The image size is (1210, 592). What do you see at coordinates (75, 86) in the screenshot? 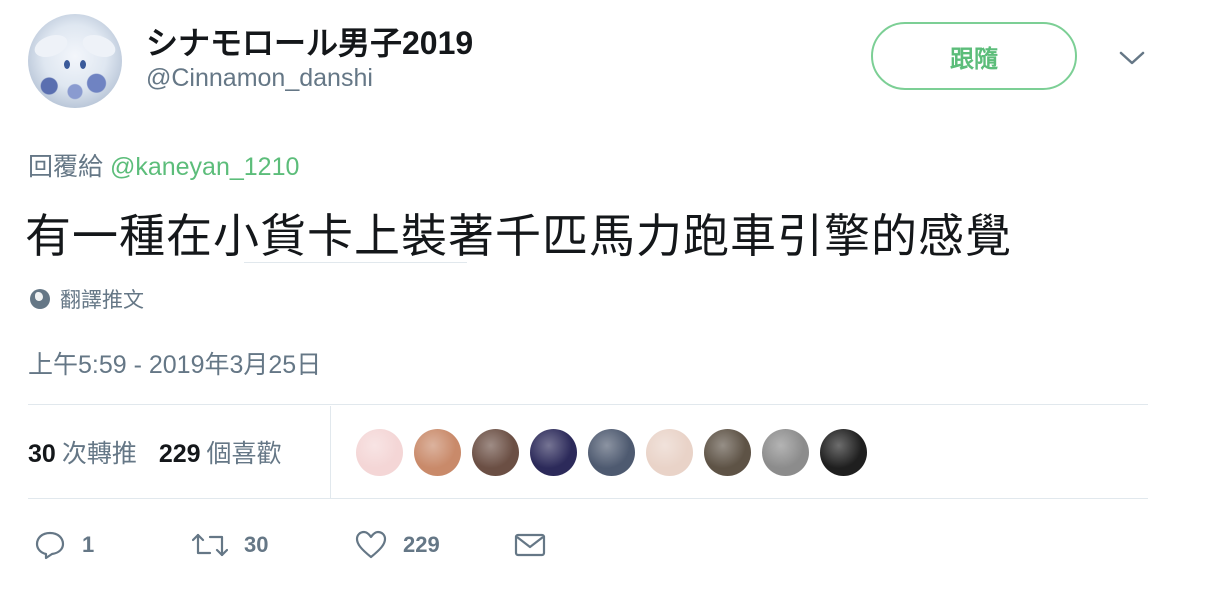
I see `avatar-flowers` at bounding box center [75, 86].